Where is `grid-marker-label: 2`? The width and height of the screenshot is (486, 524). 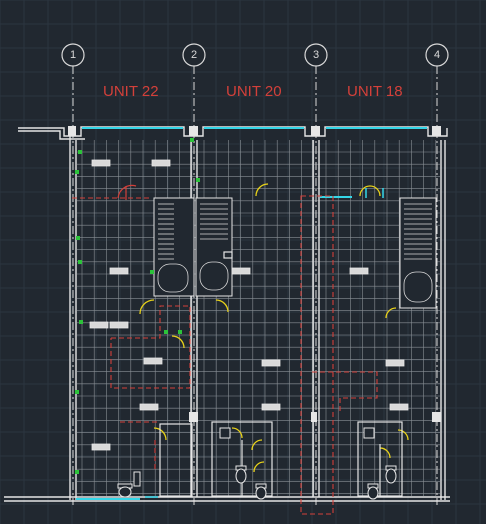 grid-marker-label: 2 is located at coordinates (194, 55).